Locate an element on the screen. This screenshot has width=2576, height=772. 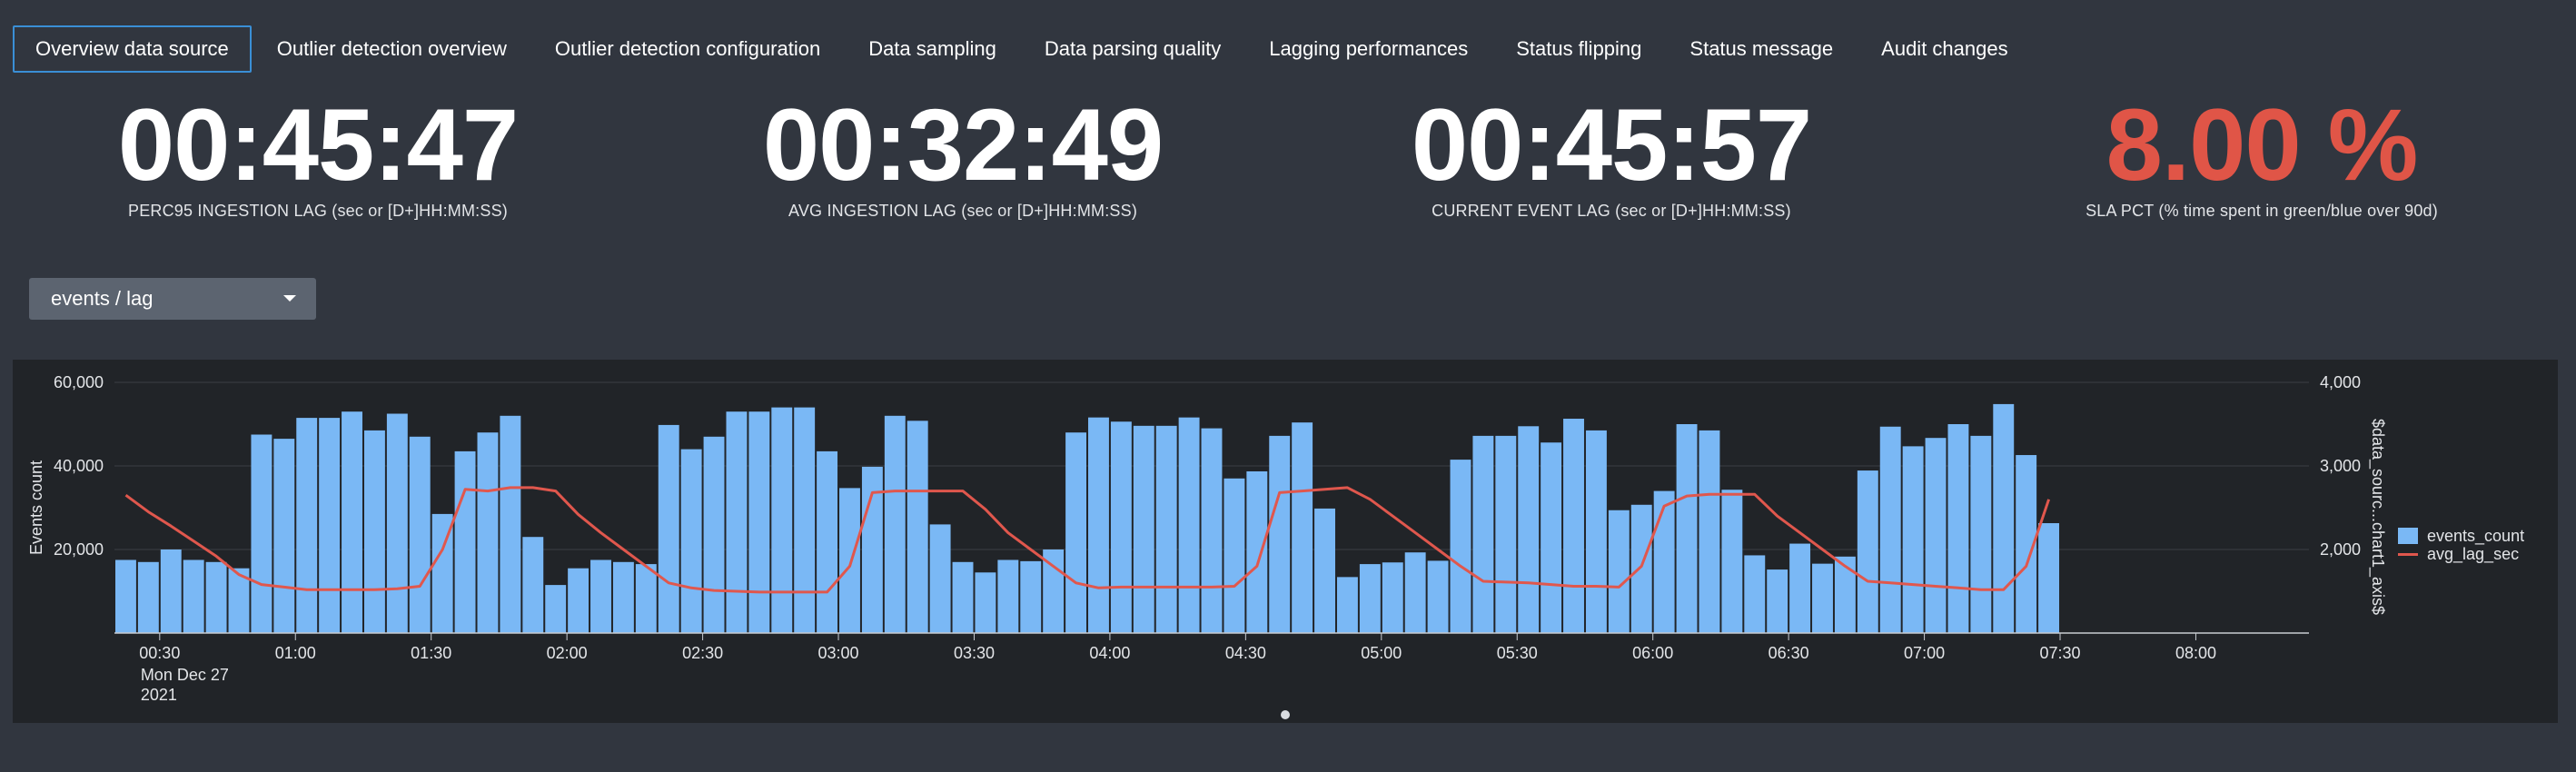
tab-overview-data-source: Overview data source is located at coordinates (132, 49).